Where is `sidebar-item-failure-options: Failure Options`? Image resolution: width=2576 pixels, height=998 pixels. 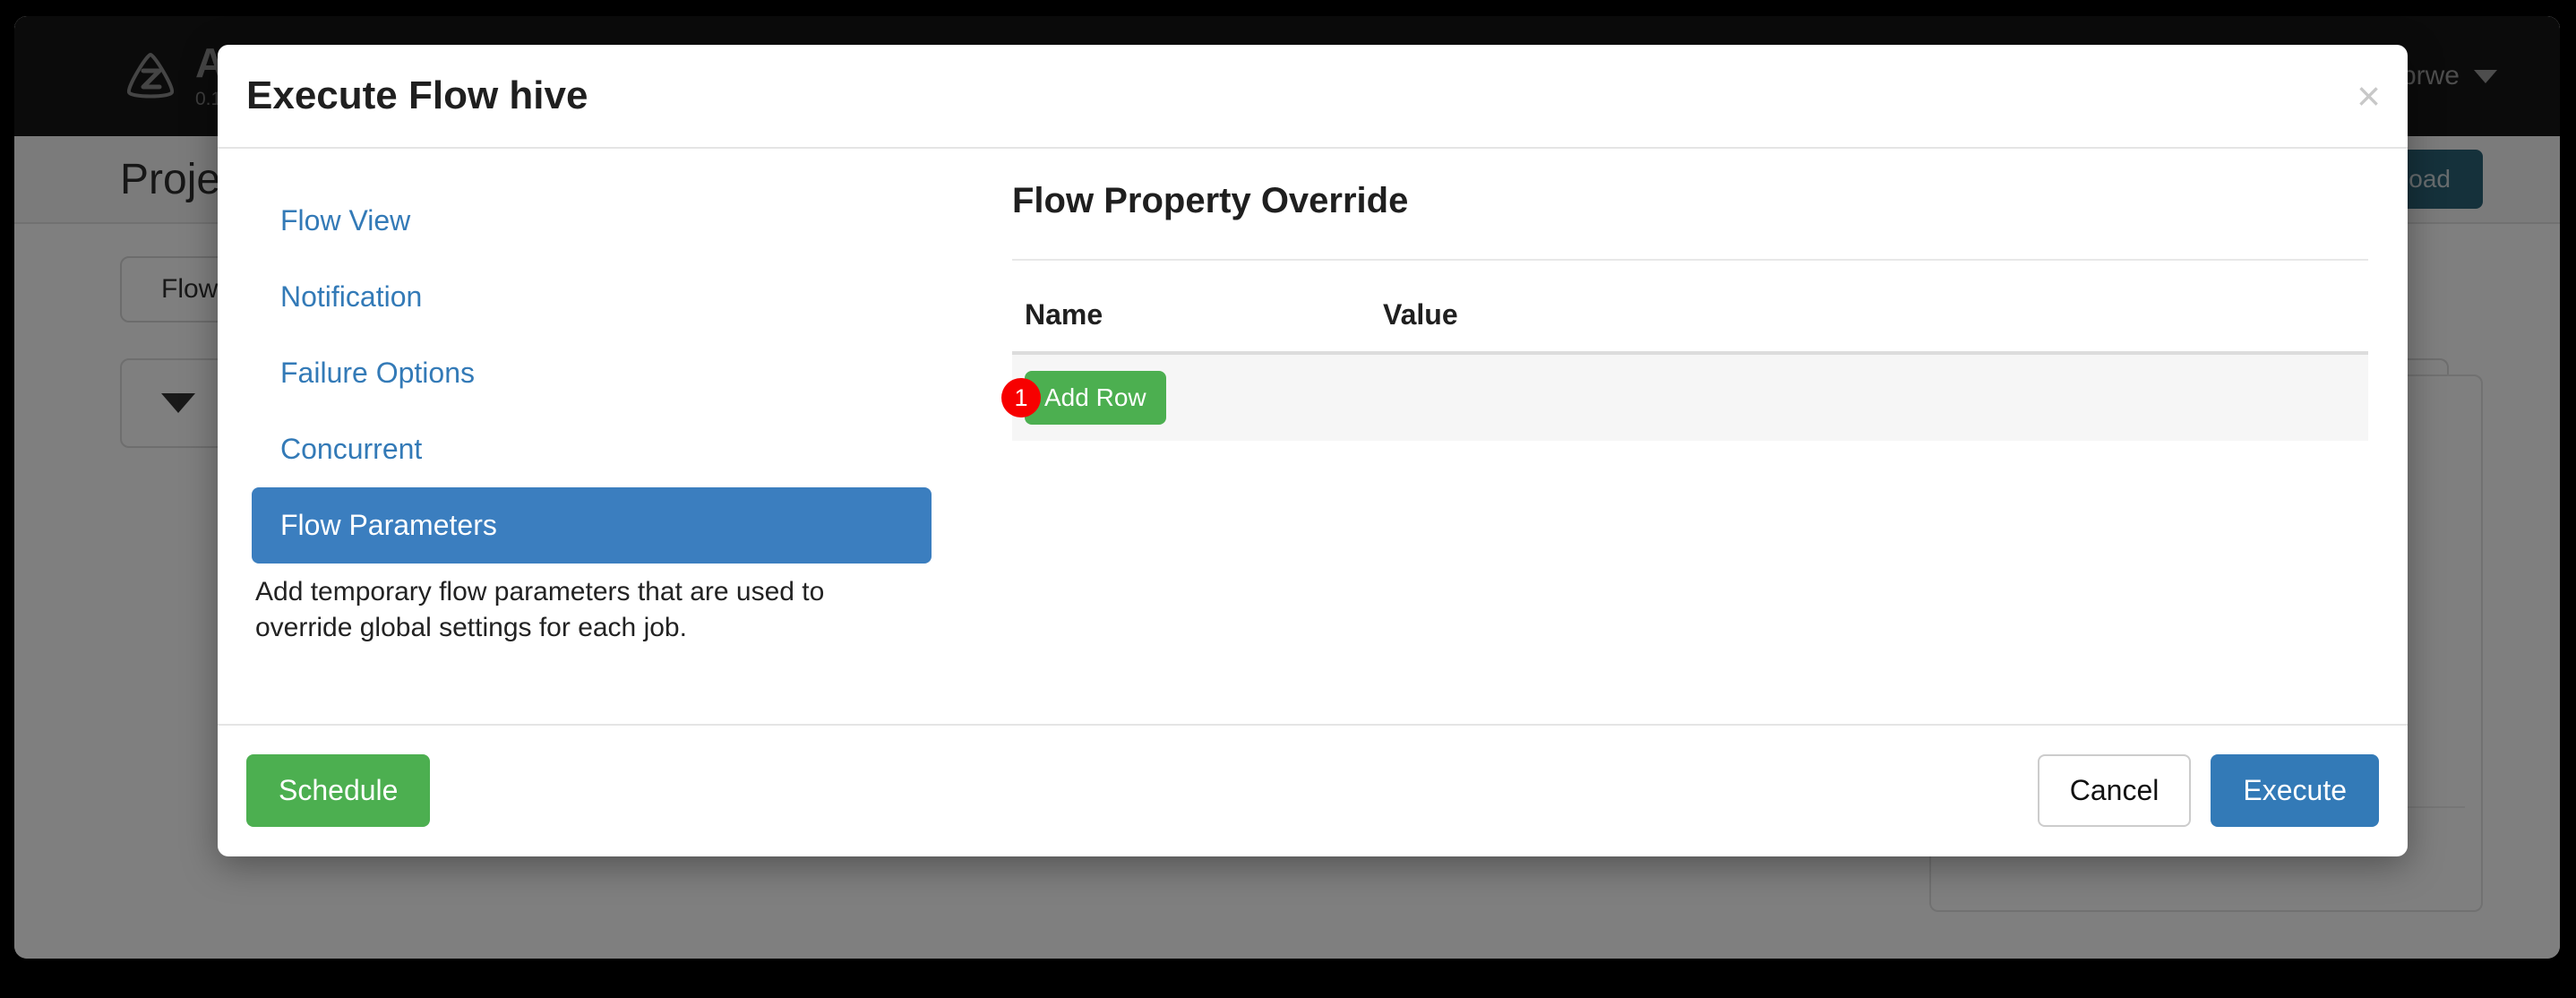
sidebar-item-failure-options: Failure Options is located at coordinates (592, 373).